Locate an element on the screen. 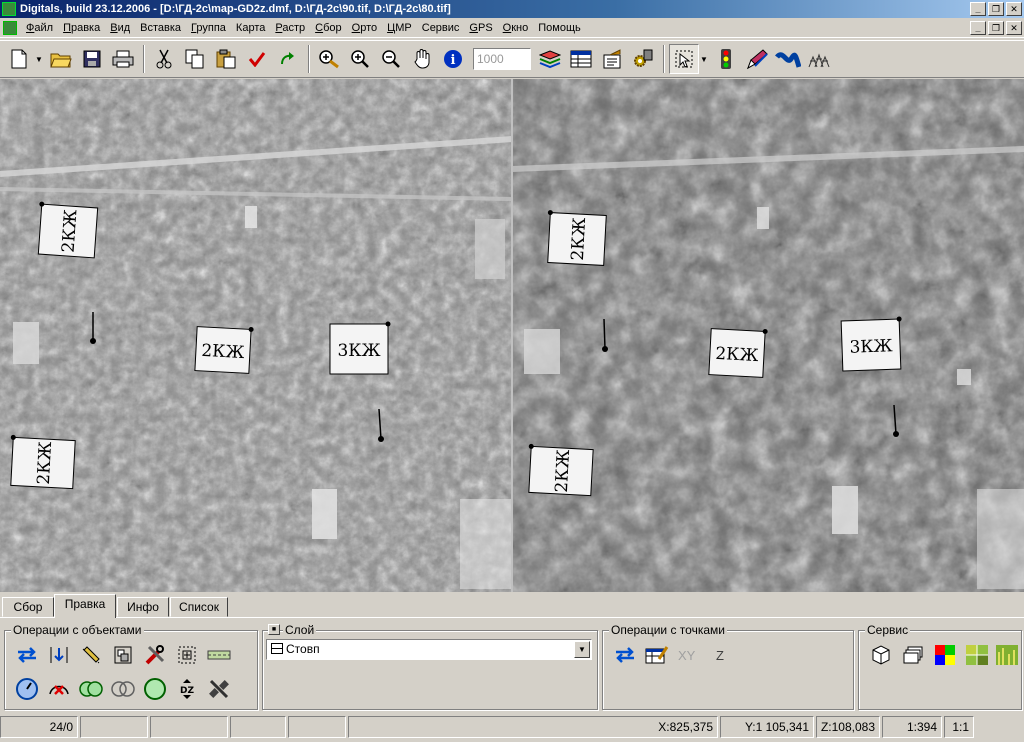  toolbar-separator is located at coordinates (309, 59).